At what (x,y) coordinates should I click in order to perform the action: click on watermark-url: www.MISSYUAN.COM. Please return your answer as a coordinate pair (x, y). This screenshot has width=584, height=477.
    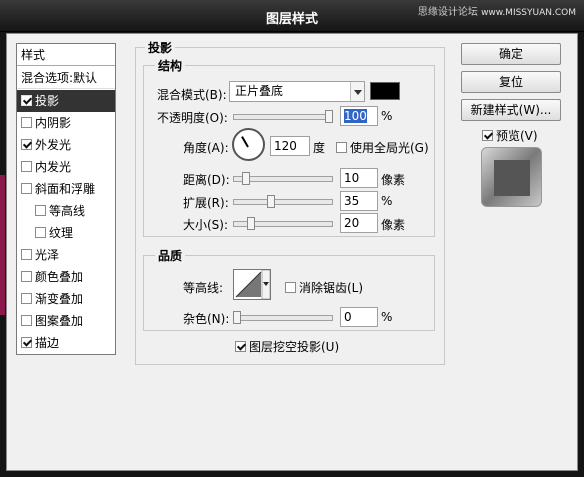
    Looking at the image, I should click on (528, 13).